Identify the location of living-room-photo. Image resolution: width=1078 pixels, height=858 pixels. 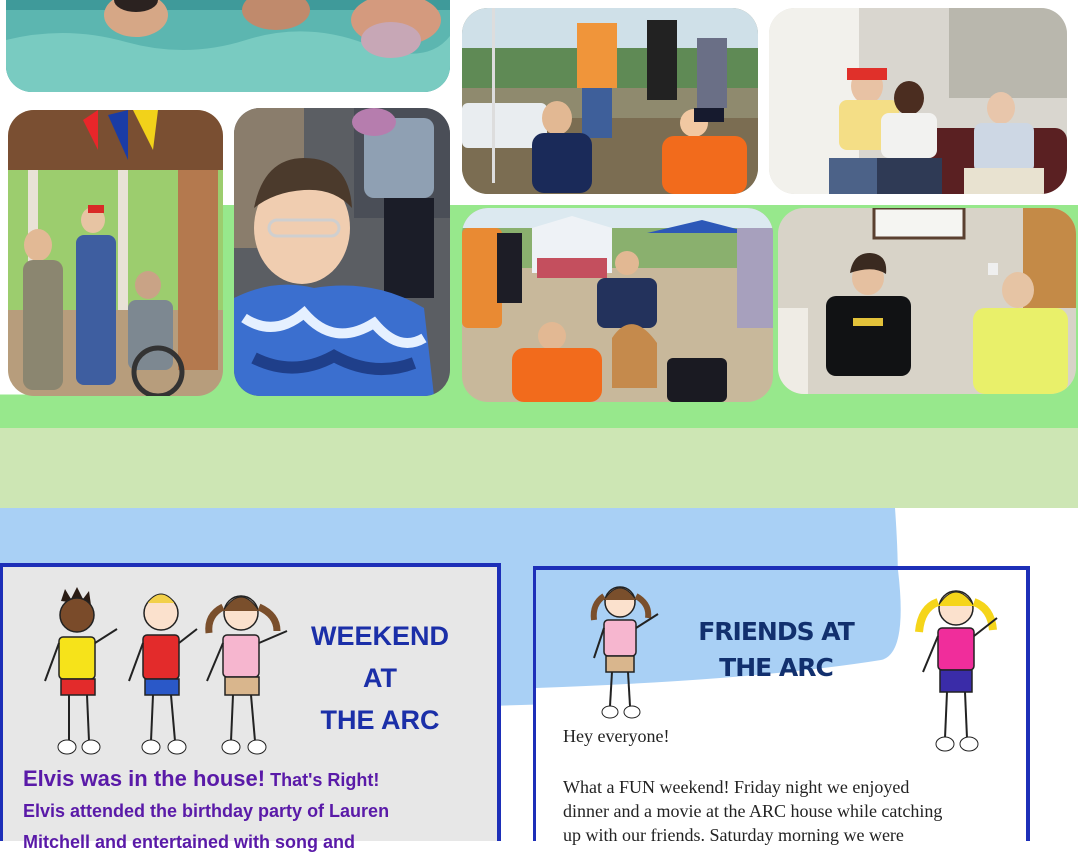
(918, 101).